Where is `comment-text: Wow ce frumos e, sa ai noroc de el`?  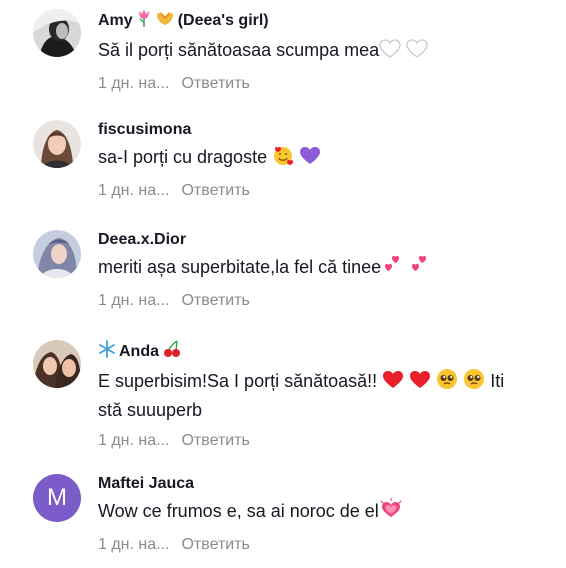
comment-text: Wow ce frumos e, sa ai noroc de el is located at coordinates (318, 512).